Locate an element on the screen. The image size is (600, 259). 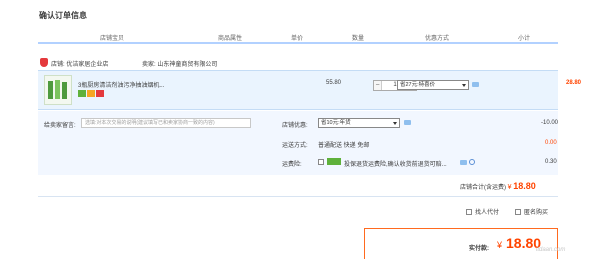
shipping-fee: 0.00 is located at coordinates (551, 143).